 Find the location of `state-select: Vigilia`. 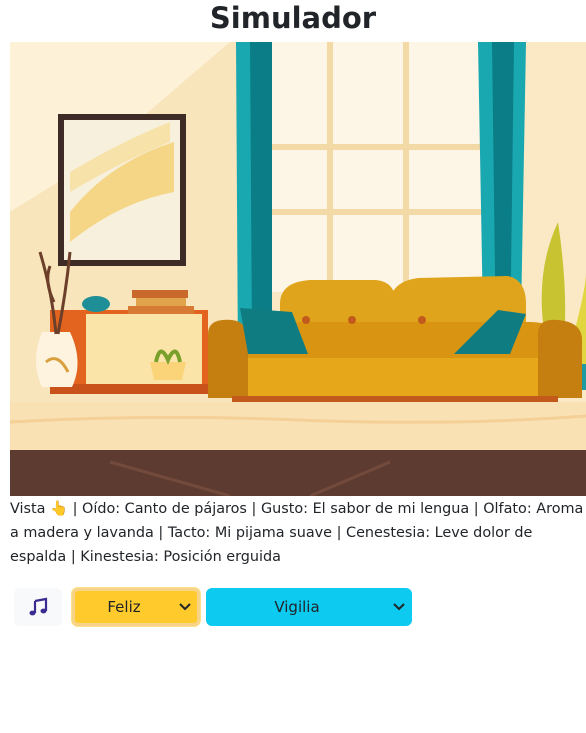

state-select: Vigilia is located at coordinates (309, 607).